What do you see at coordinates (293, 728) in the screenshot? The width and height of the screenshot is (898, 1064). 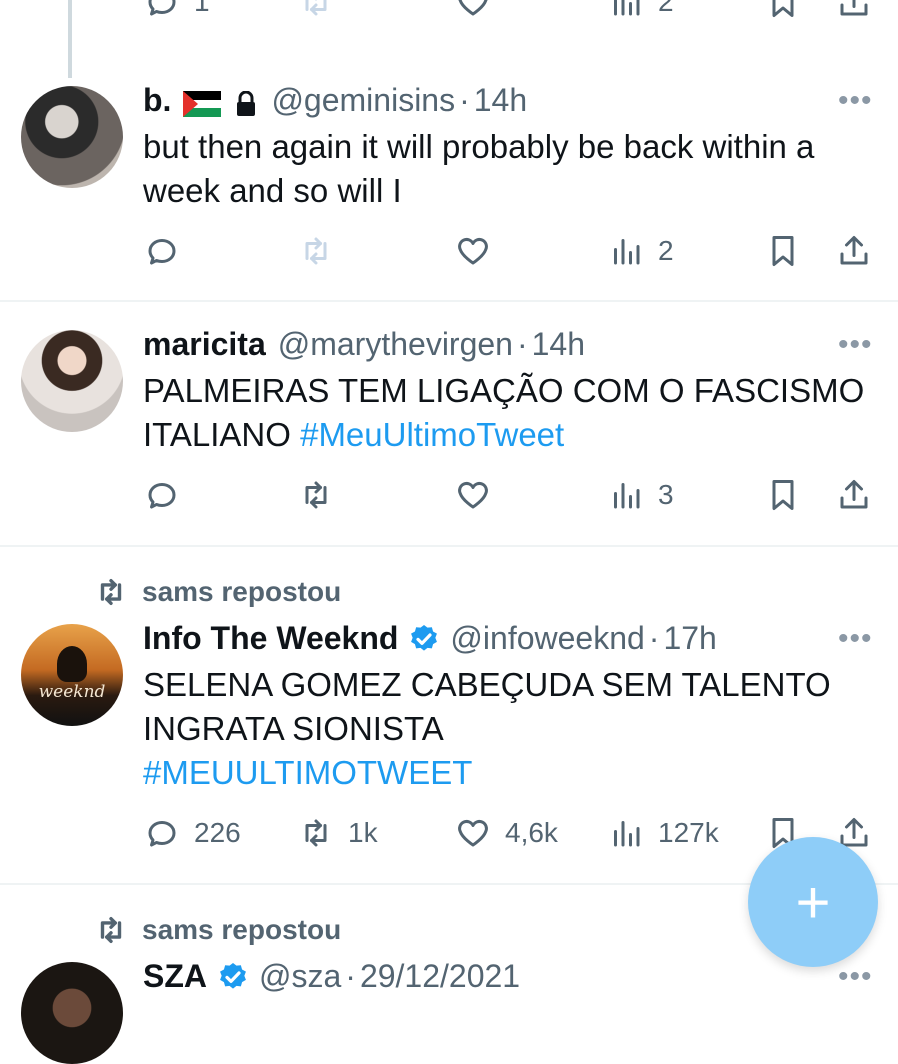 I see `tweet-body-line: INGRATA SIONISTA` at bounding box center [293, 728].